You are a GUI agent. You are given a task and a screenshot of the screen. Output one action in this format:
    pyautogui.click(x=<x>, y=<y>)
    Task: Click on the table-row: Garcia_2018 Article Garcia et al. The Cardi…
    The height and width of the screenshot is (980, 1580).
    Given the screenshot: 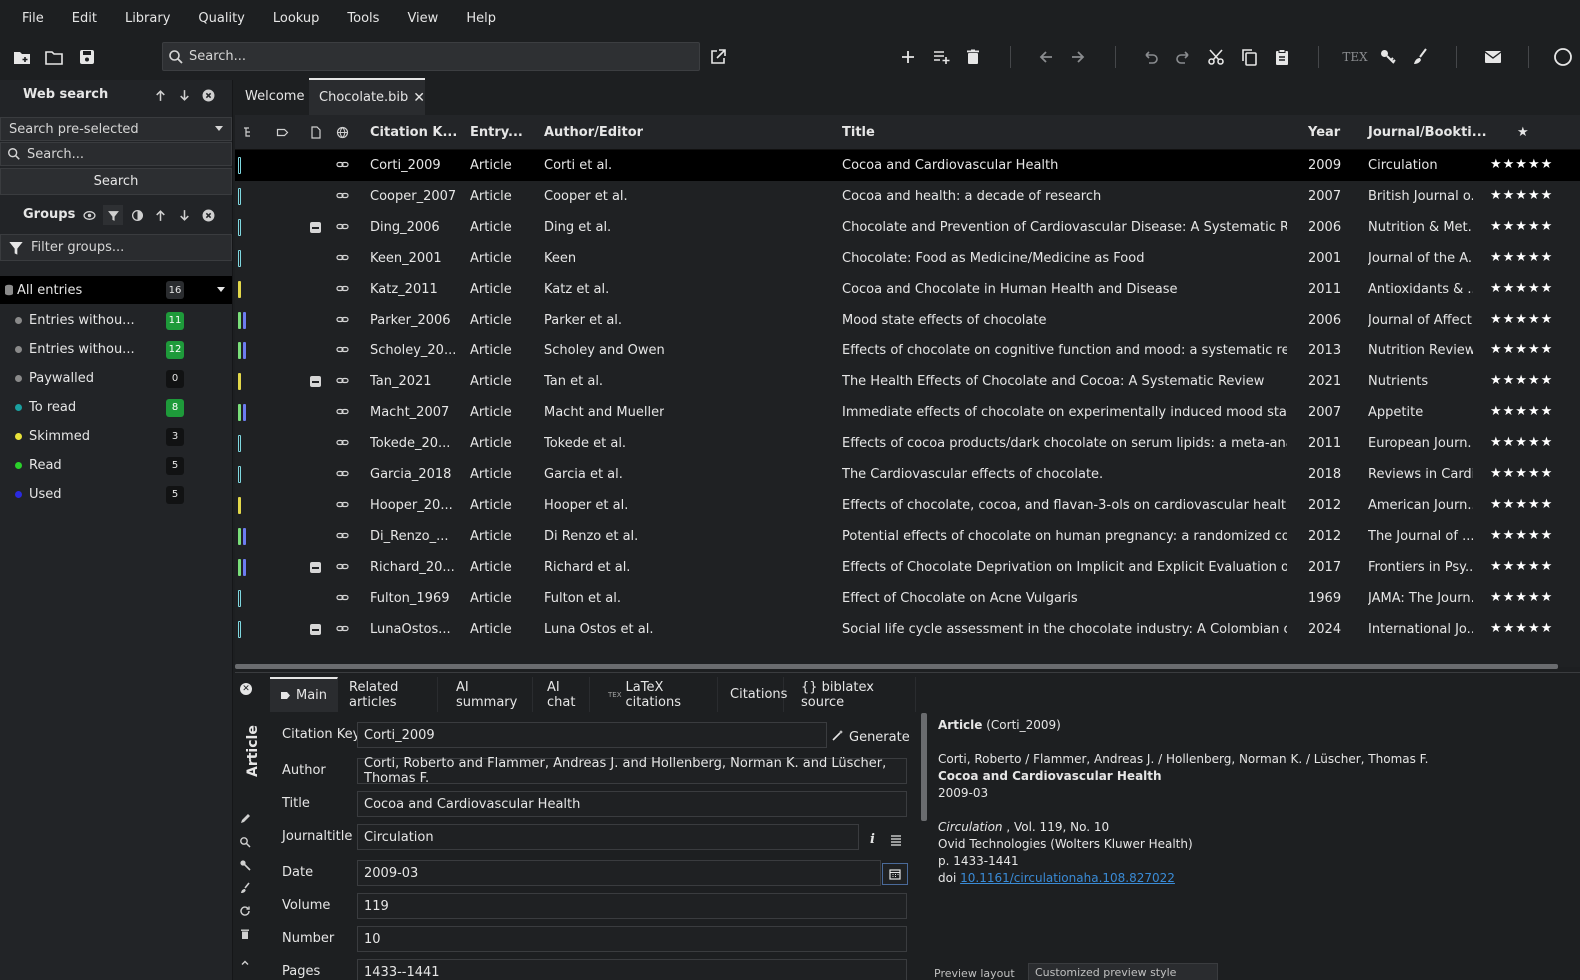 What is the action you would take?
    pyautogui.click(x=907, y=474)
    